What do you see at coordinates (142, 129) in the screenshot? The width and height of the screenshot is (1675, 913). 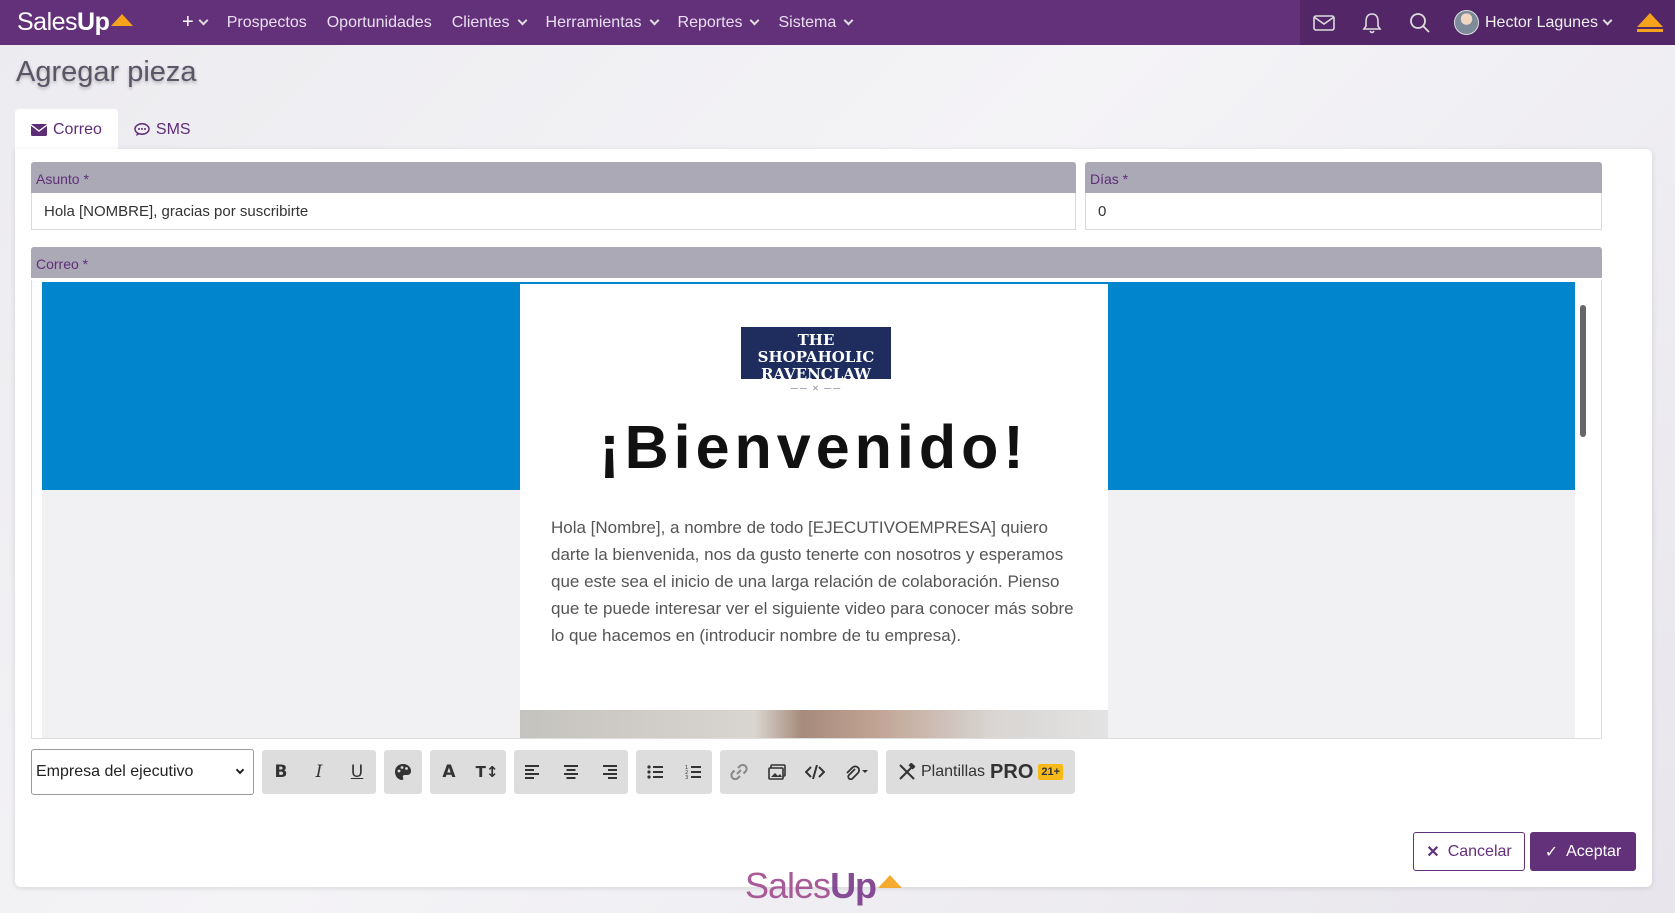 I see `chat-icon` at bounding box center [142, 129].